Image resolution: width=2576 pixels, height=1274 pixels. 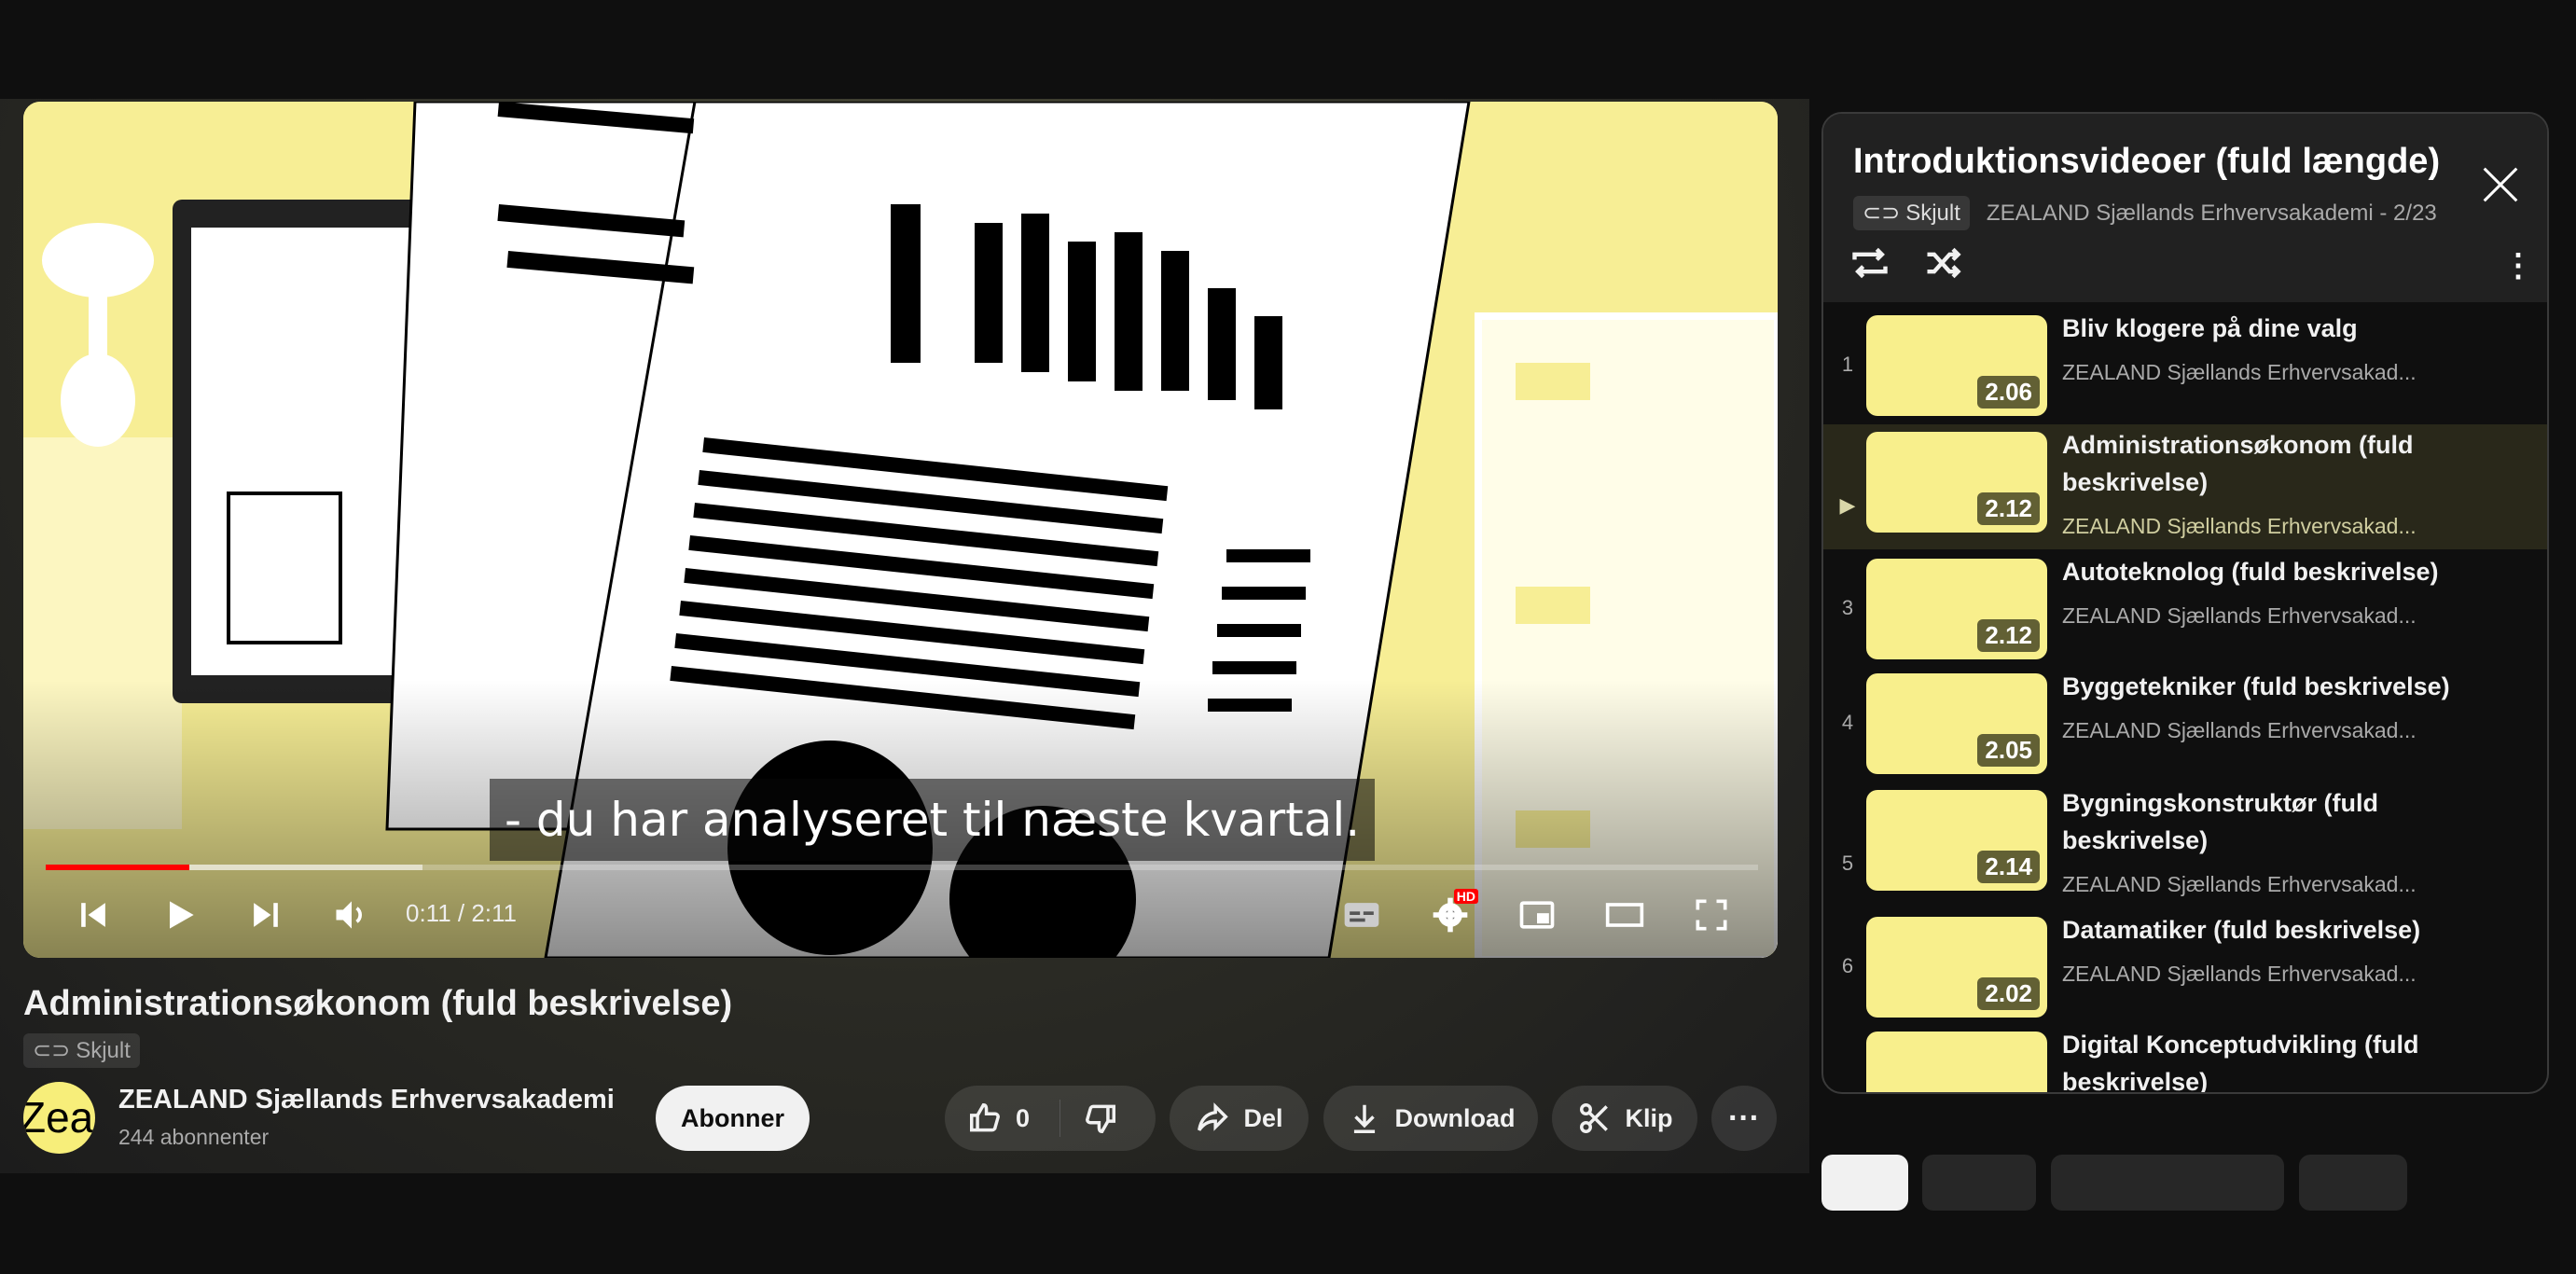 I want to click on playlist-visibility-badge: ⊂⊃ Skjult, so click(x=1911, y=213).